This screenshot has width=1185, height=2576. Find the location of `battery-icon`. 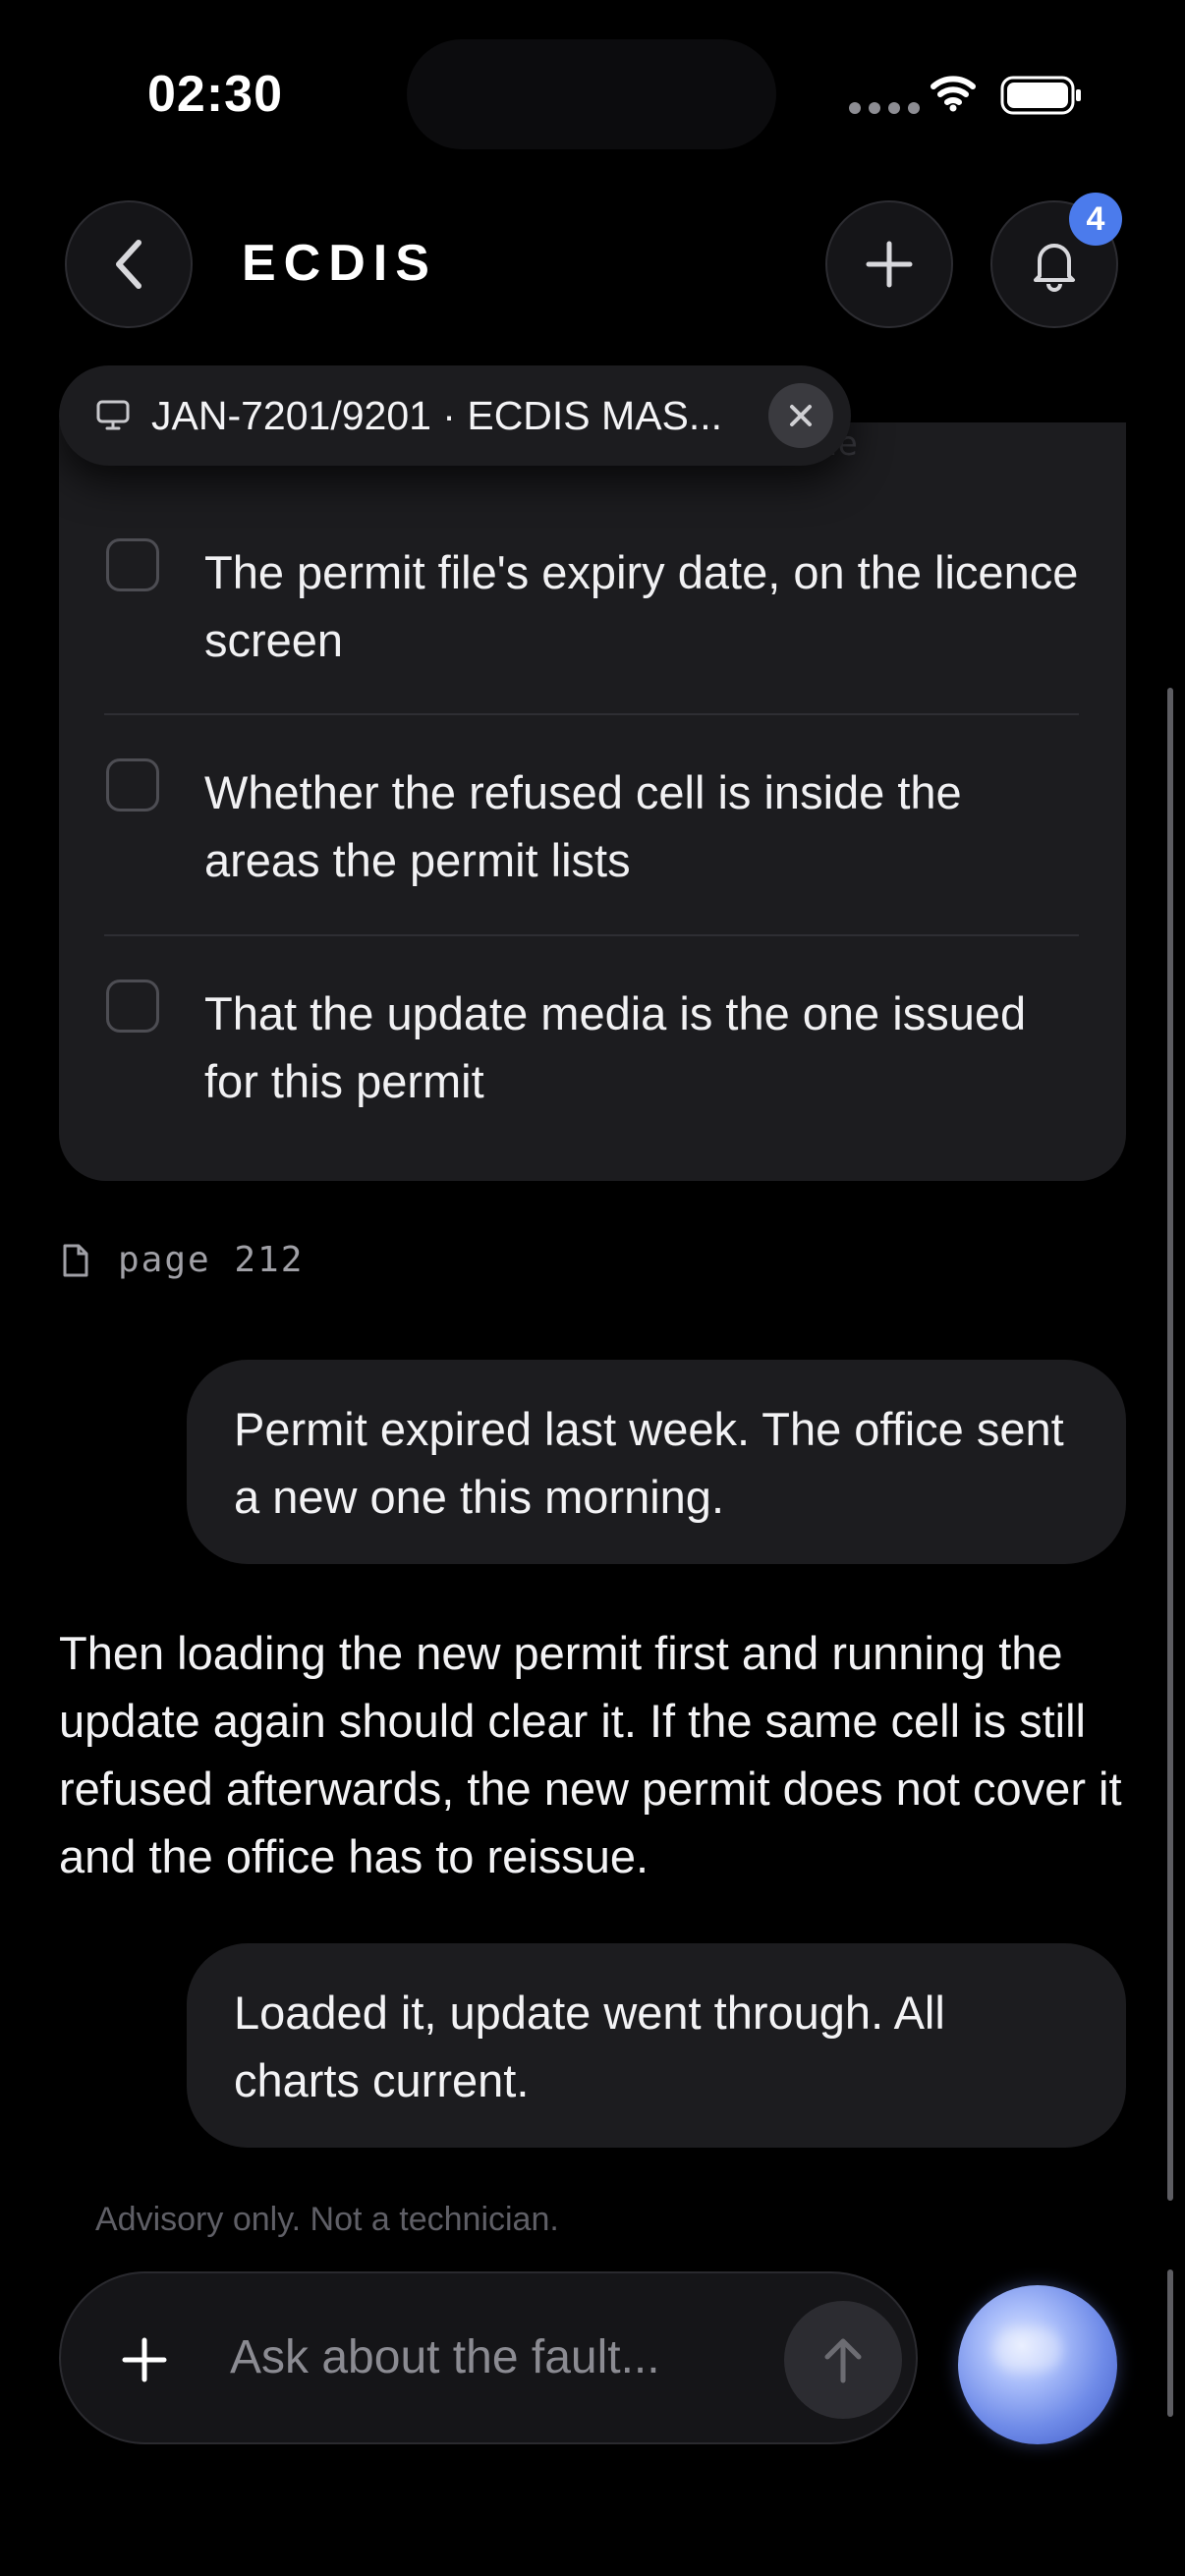

battery-icon is located at coordinates (1041, 98).